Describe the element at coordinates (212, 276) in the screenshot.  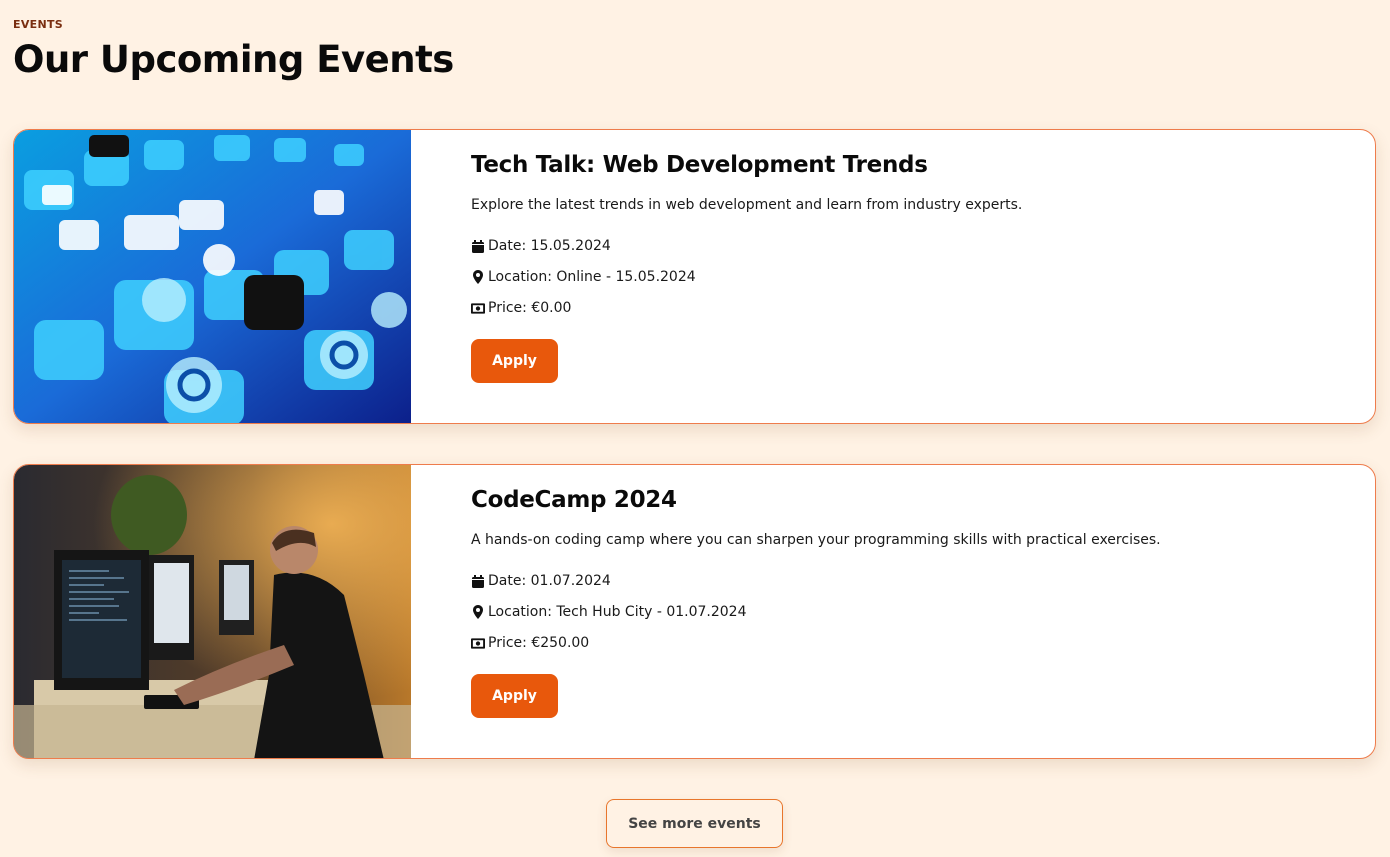
I see `event-image-social-media-apps` at that location.